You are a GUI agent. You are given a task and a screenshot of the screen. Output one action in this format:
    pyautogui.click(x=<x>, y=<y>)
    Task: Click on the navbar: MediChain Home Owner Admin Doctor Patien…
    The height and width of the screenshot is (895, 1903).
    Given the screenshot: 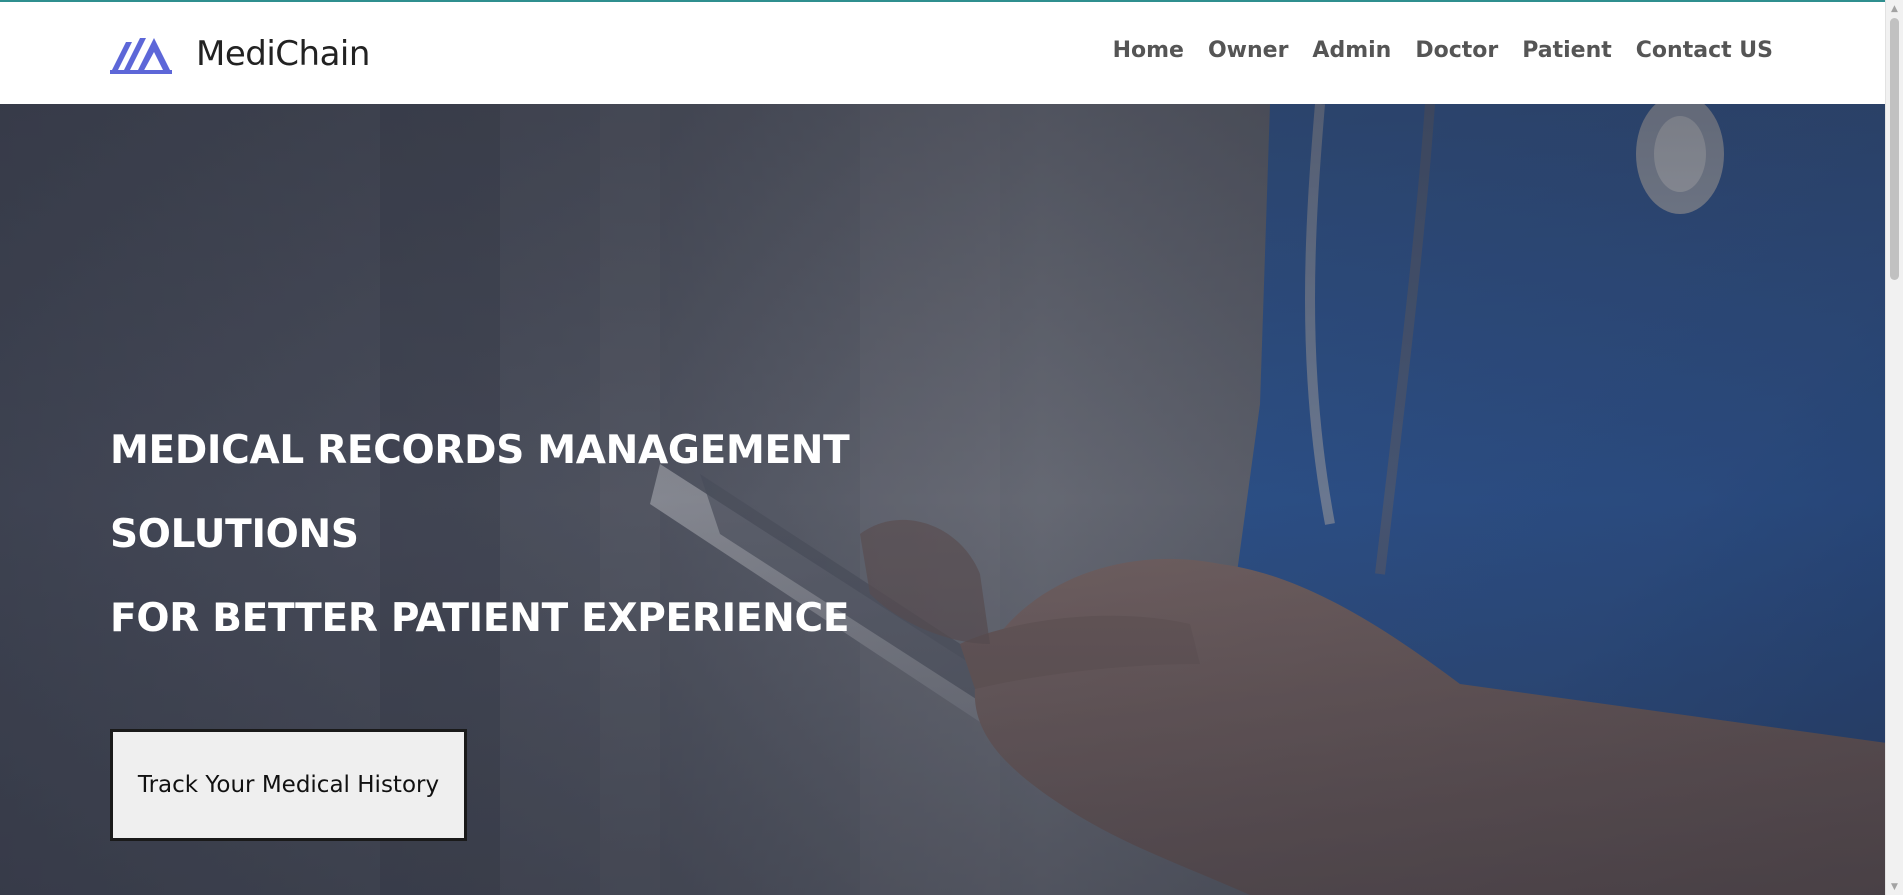 What is the action you would take?
    pyautogui.click(x=942, y=53)
    